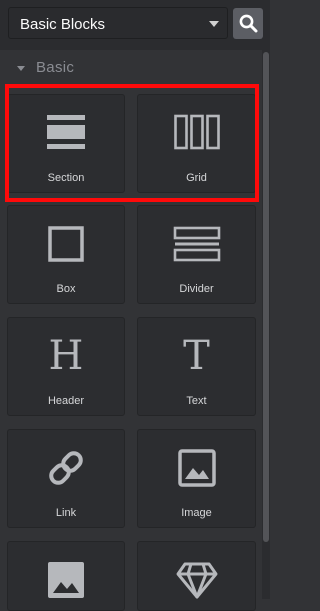  What do you see at coordinates (131, 67) in the screenshot?
I see `category-header-basic: Basic` at bounding box center [131, 67].